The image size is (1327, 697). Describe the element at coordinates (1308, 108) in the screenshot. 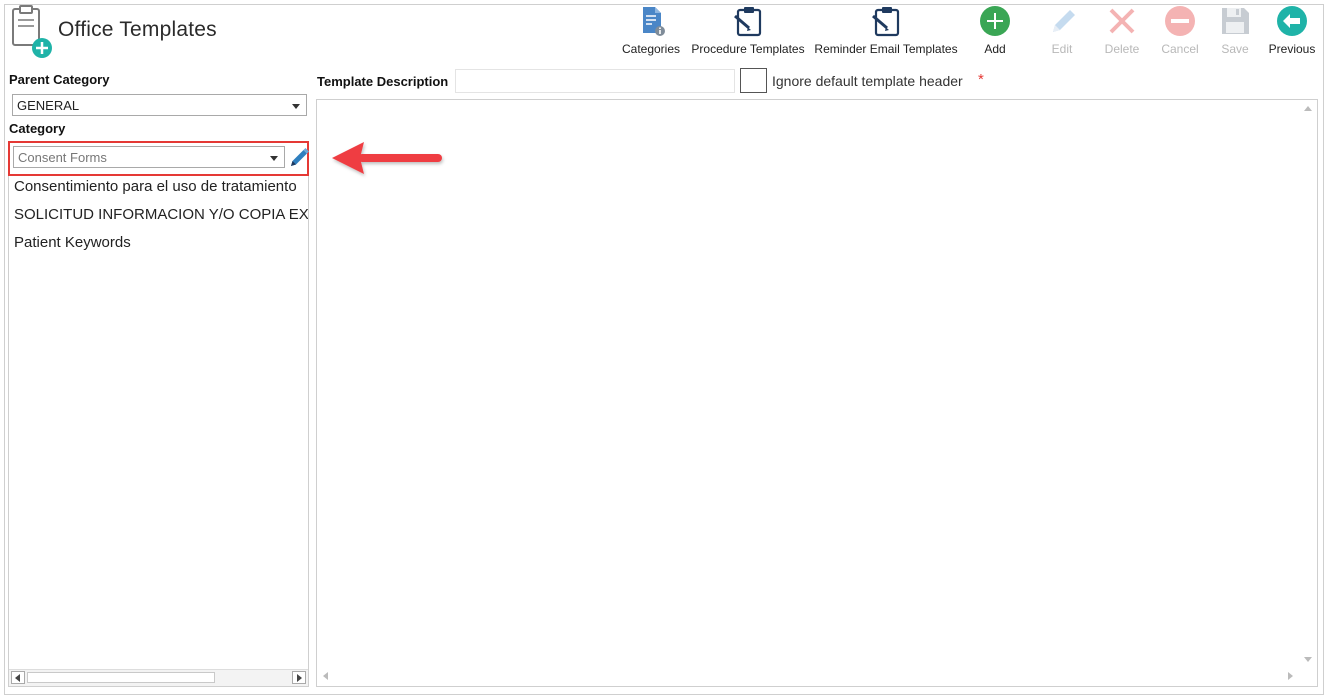

I see `scroll-up-arrow` at that location.